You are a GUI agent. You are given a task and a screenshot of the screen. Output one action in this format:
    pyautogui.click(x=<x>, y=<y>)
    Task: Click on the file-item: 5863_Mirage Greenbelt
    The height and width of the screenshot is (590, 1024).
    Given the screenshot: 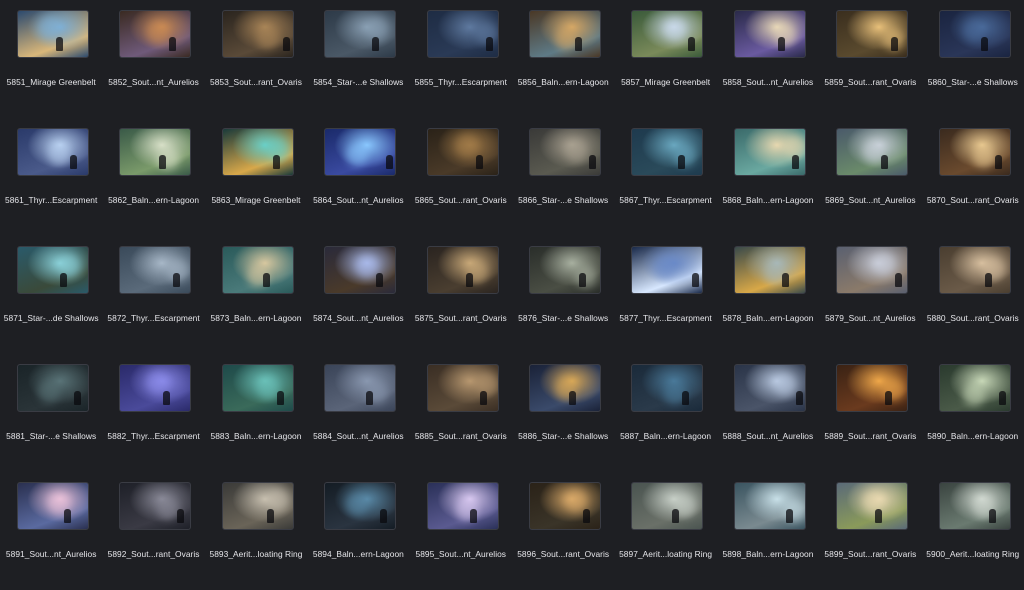 What is the action you would take?
    pyautogui.click(x=256, y=177)
    